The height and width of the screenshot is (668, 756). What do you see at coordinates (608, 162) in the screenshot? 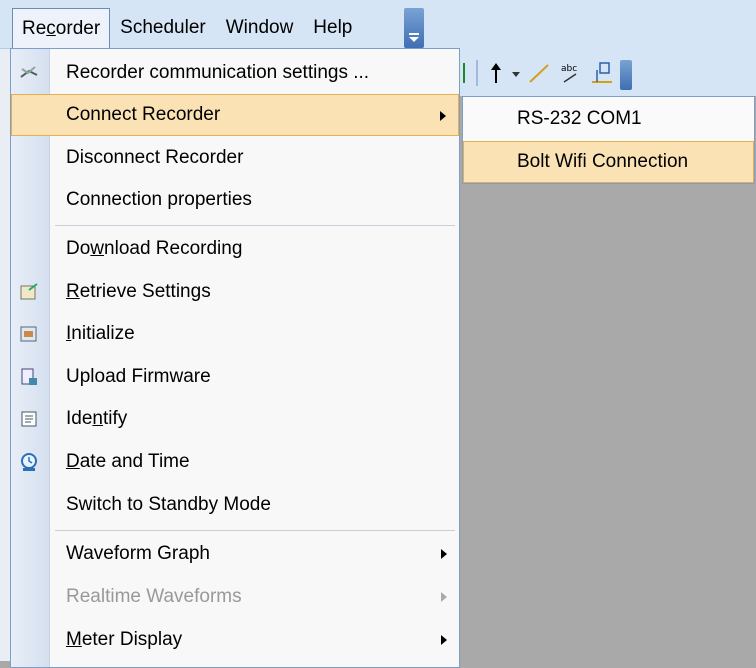
I see `submenu-item-bolt-wifi: Bolt Wifi Connection` at bounding box center [608, 162].